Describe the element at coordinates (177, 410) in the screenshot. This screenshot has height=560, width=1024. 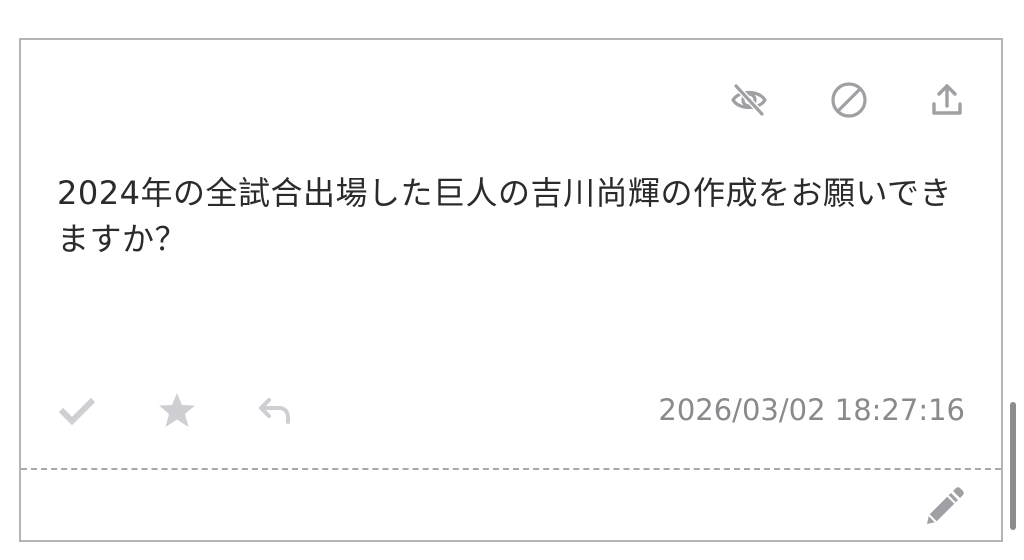
I see `star-icon` at that location.